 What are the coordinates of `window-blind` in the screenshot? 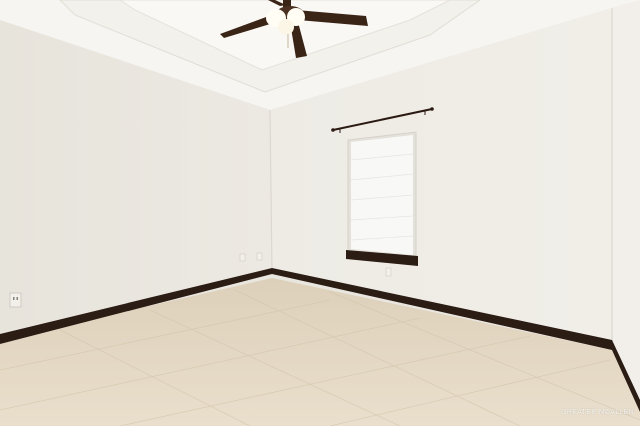 It's located at (382, 195).